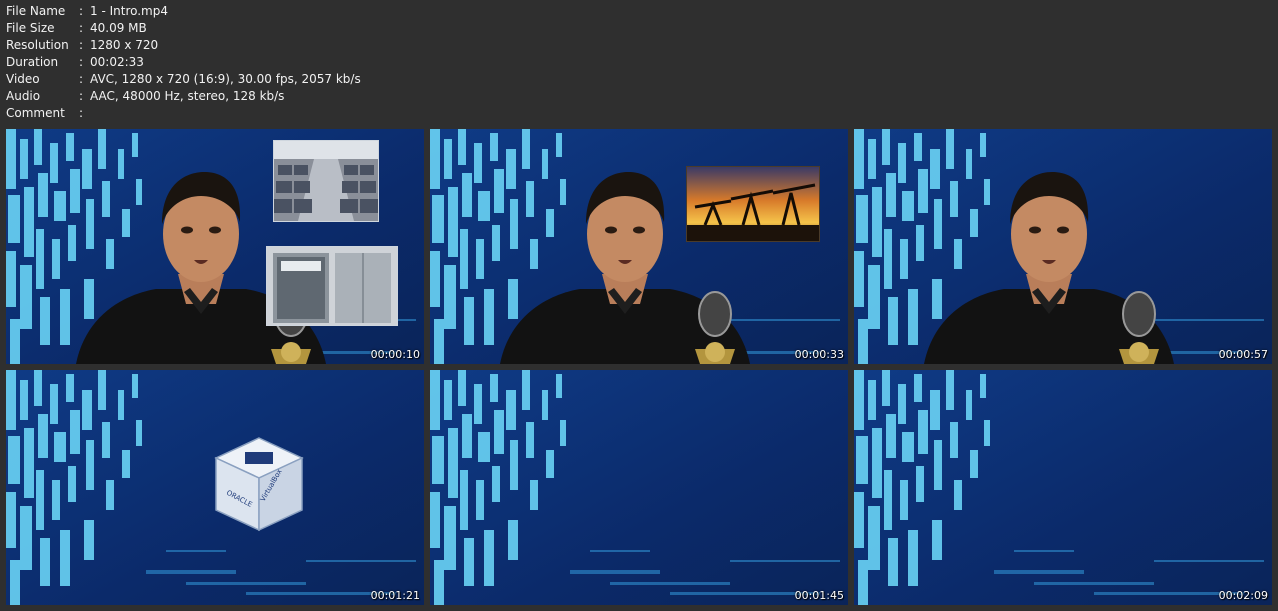  Describe the element at coordinates (30, 28) in the screenshot. I see `info-key: File Size` at that location.